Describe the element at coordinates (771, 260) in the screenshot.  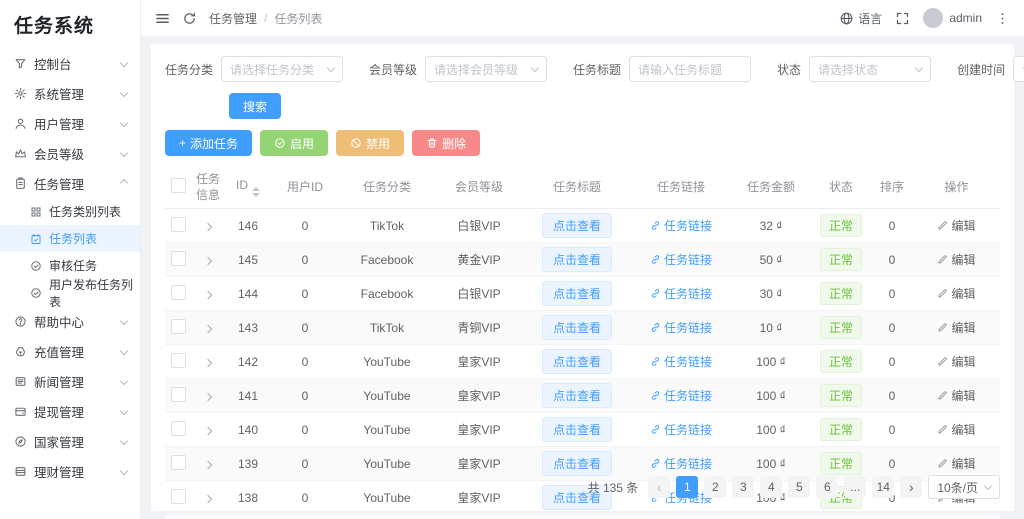
I see `cell-amount: 50 ₫` at that location.